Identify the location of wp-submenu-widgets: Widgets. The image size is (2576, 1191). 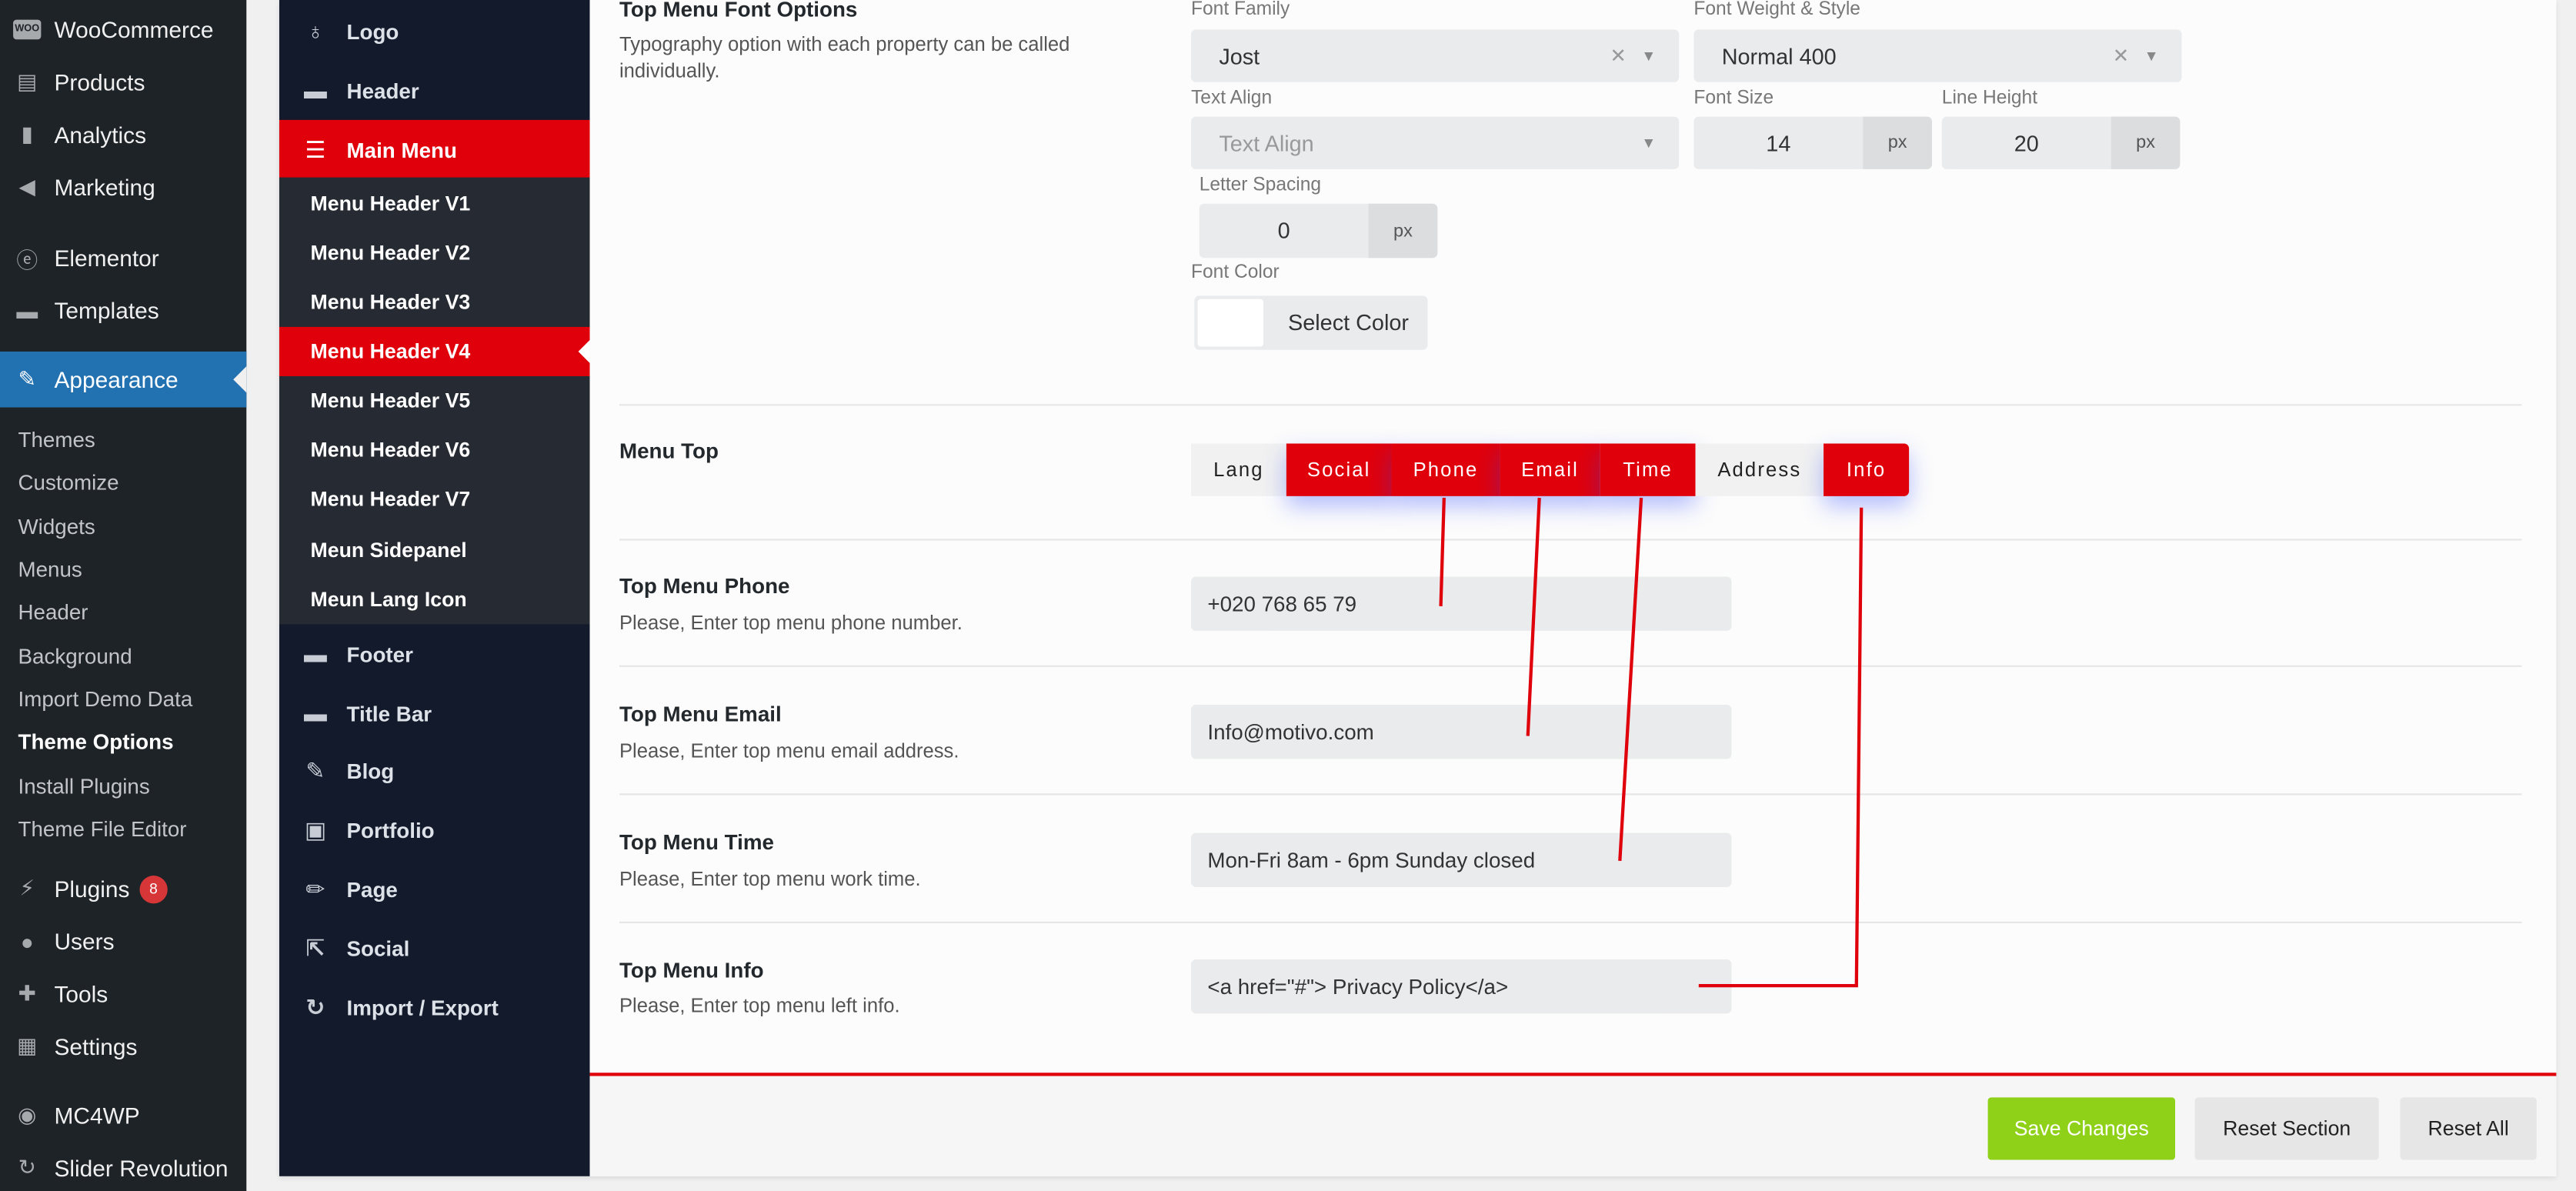
(57, 526).